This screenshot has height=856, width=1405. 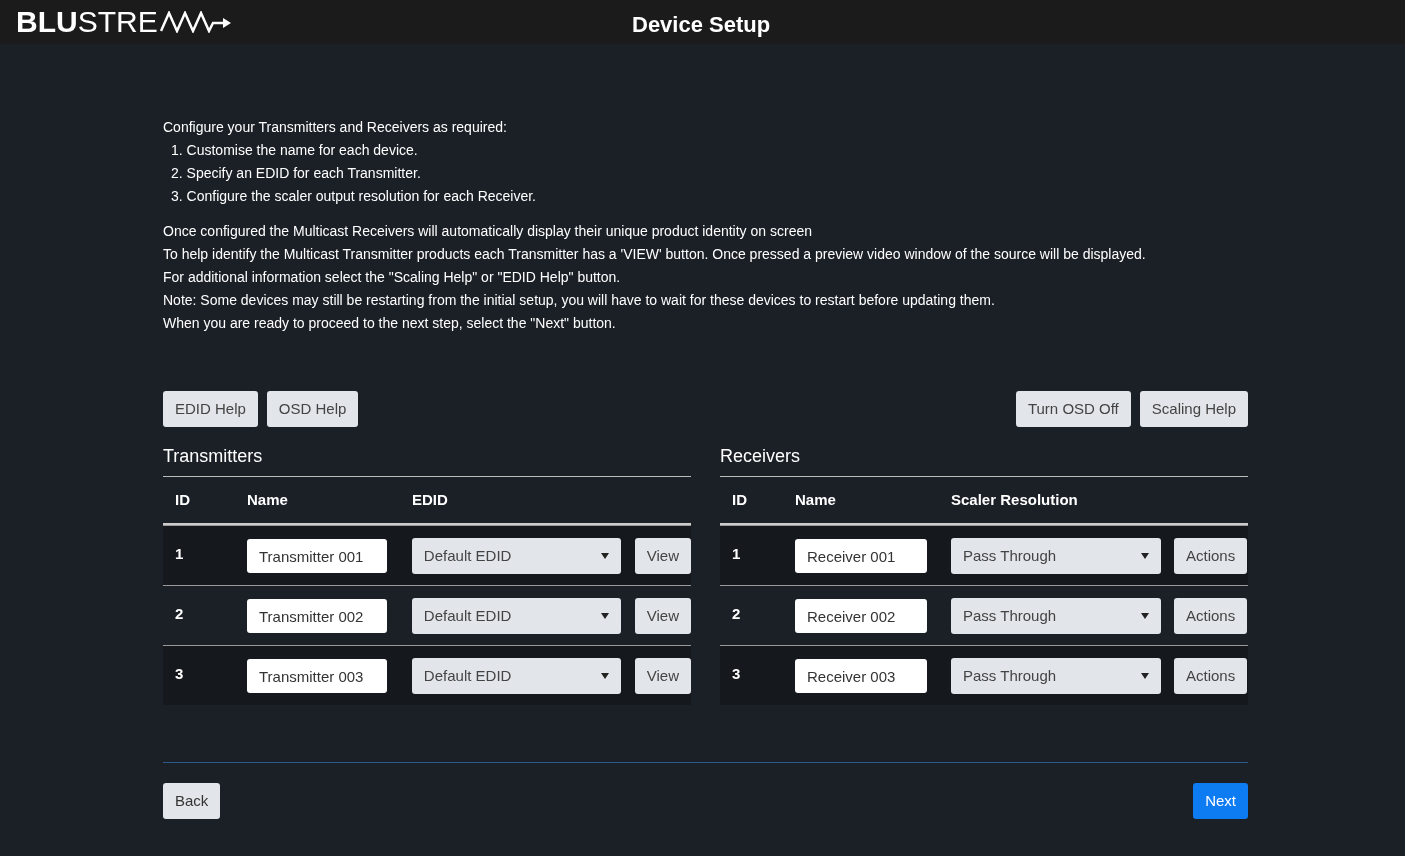 I want to click on name-field: Transmitter 002, so click(x=316, y=616).